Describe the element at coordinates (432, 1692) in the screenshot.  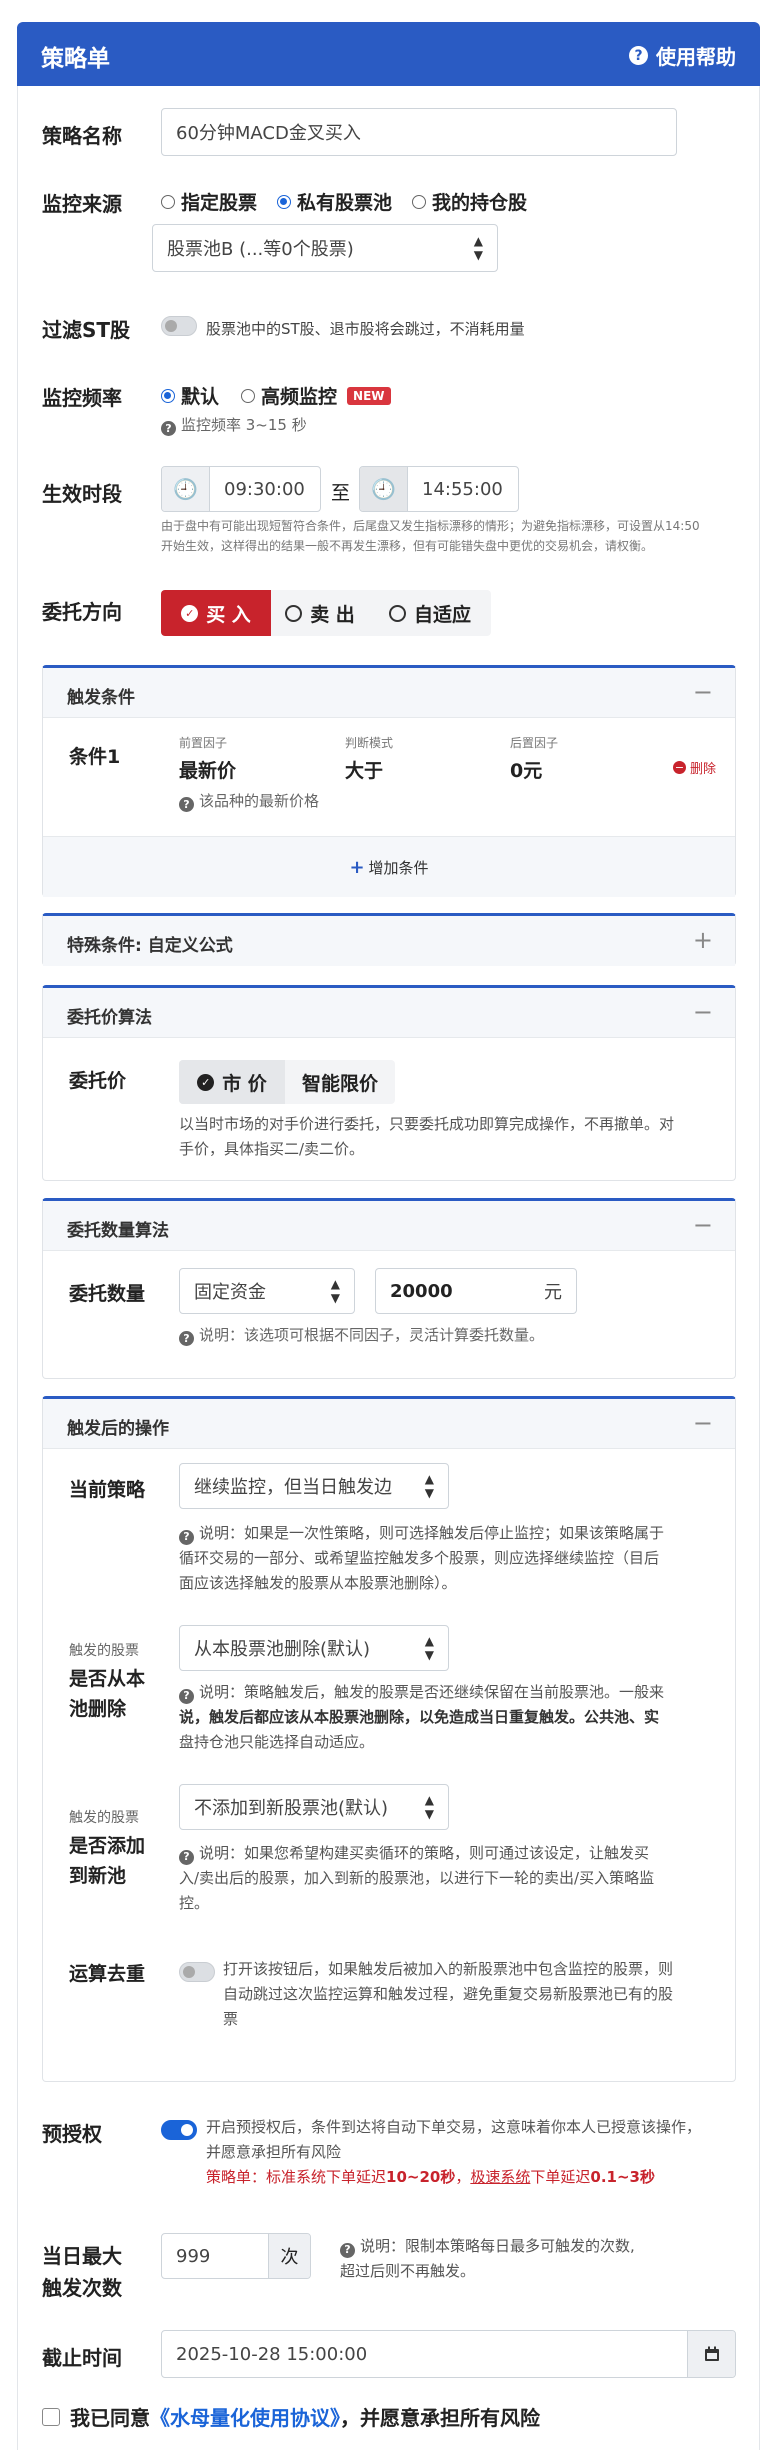
I see `note-line: 说明：策略触发后，触发的股票是否还继续保留在当前股票池。一般来` at that location.